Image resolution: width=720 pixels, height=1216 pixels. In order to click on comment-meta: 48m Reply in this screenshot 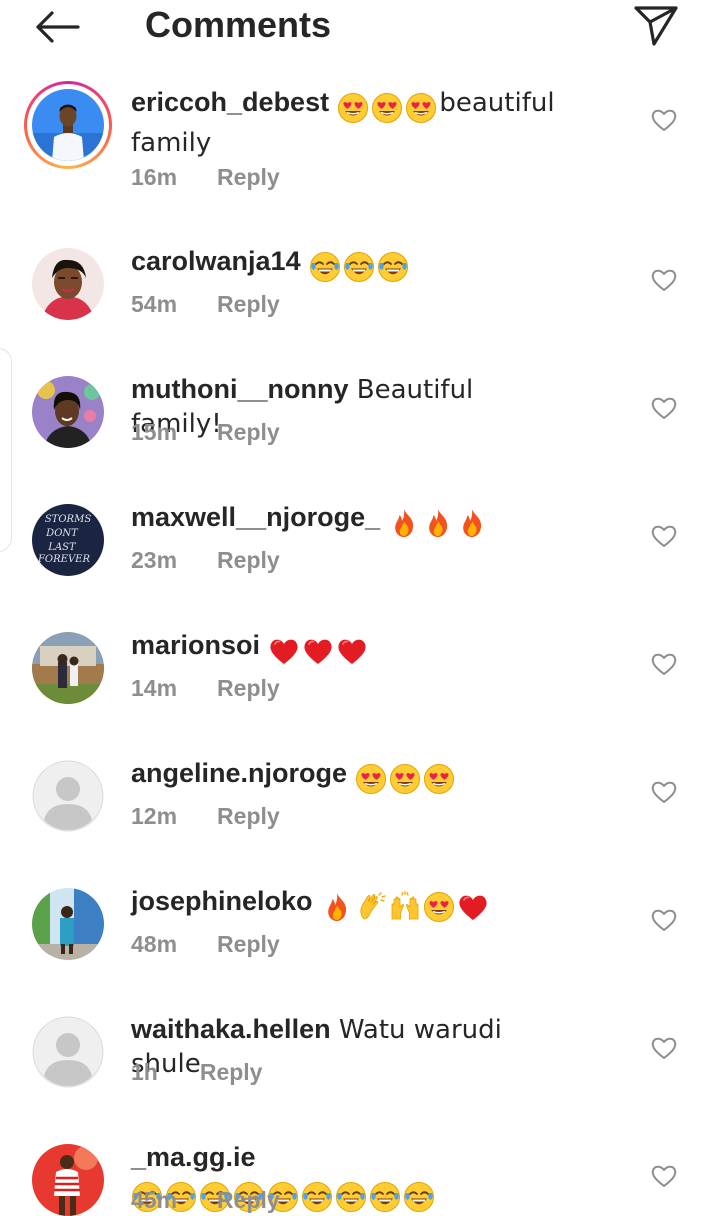, I will do `click(205, 944)`.